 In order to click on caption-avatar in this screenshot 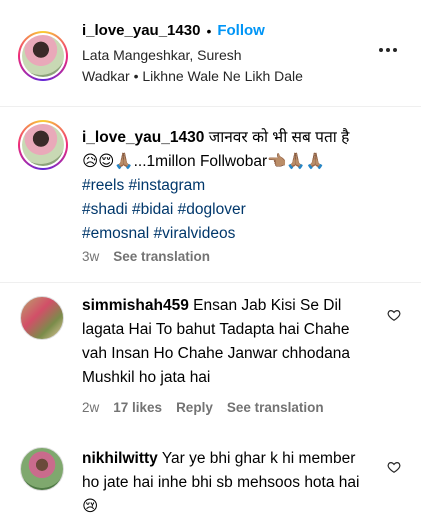, I will do `click(43, 145)`.